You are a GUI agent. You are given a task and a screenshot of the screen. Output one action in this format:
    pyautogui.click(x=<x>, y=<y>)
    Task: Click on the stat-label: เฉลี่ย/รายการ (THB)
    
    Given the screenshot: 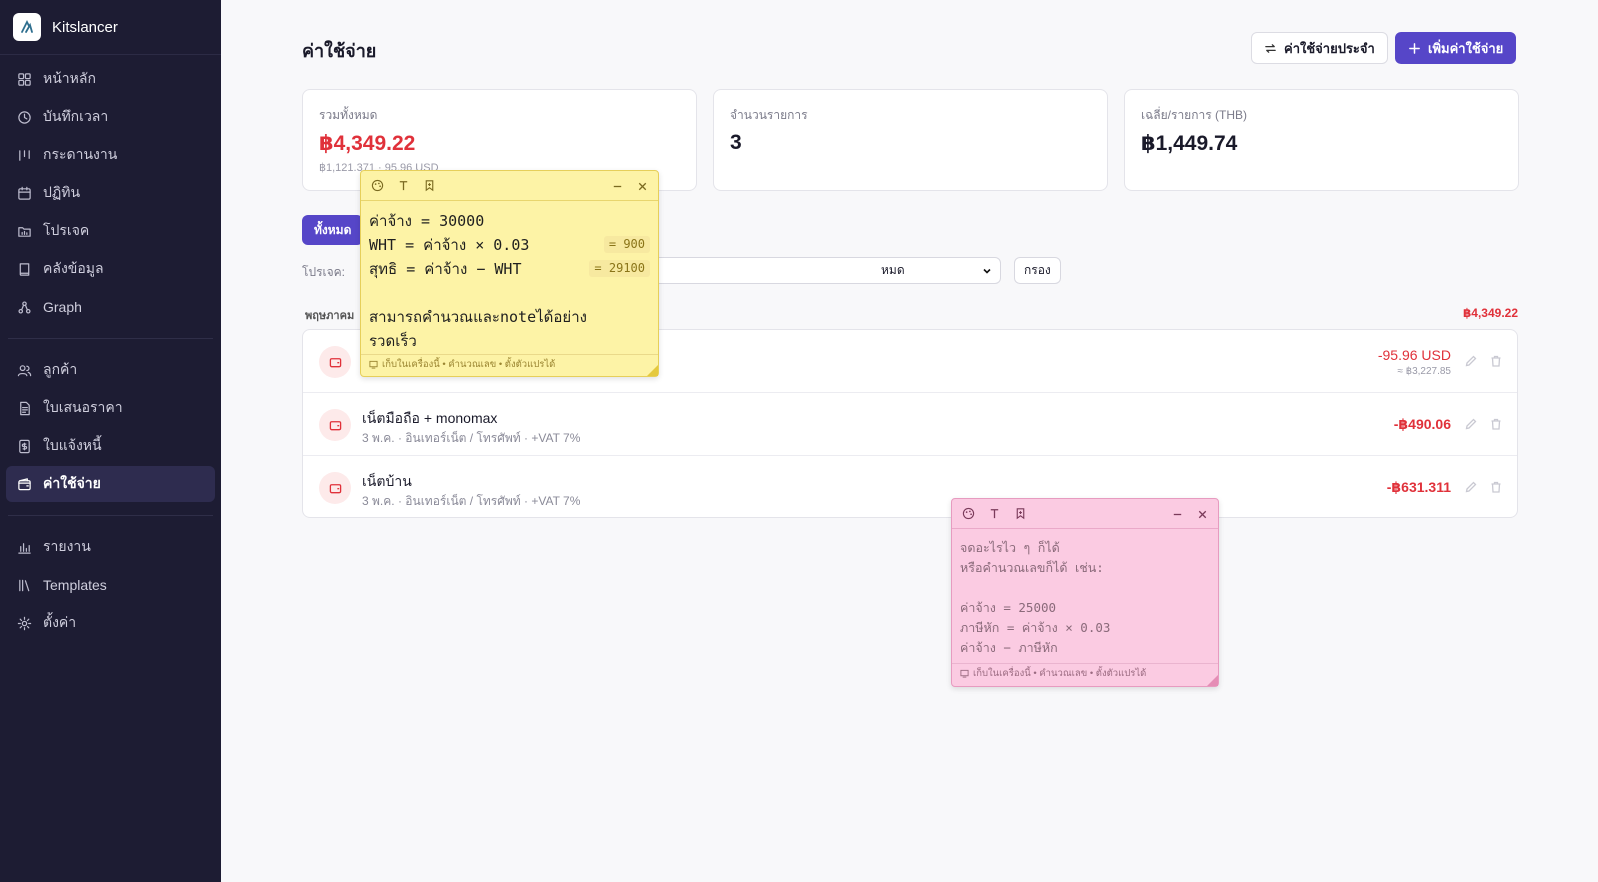 What is the action you would take?
    pyautogui.click(x=1194, y=115)
    